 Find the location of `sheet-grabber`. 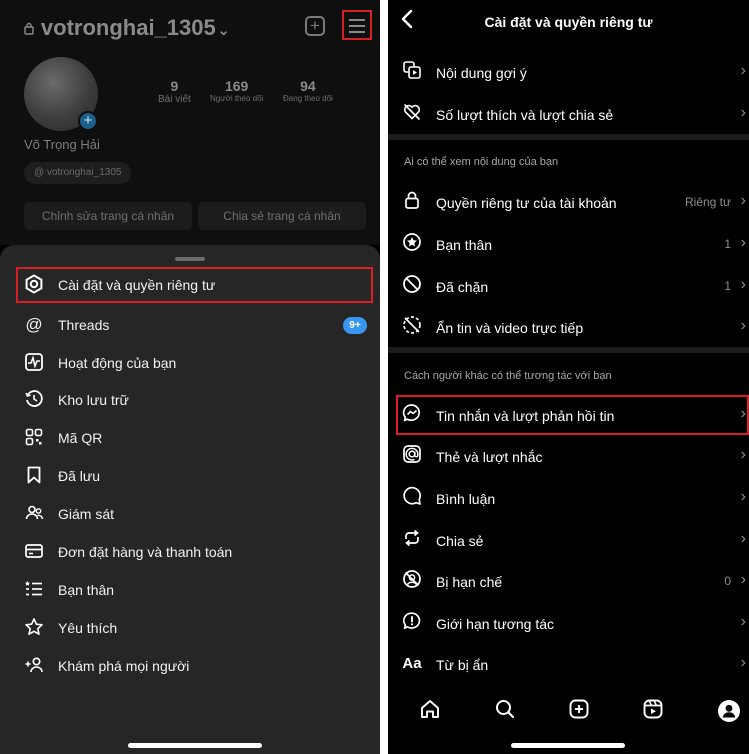

sheet-grabber is located at coordinates (190, 259).